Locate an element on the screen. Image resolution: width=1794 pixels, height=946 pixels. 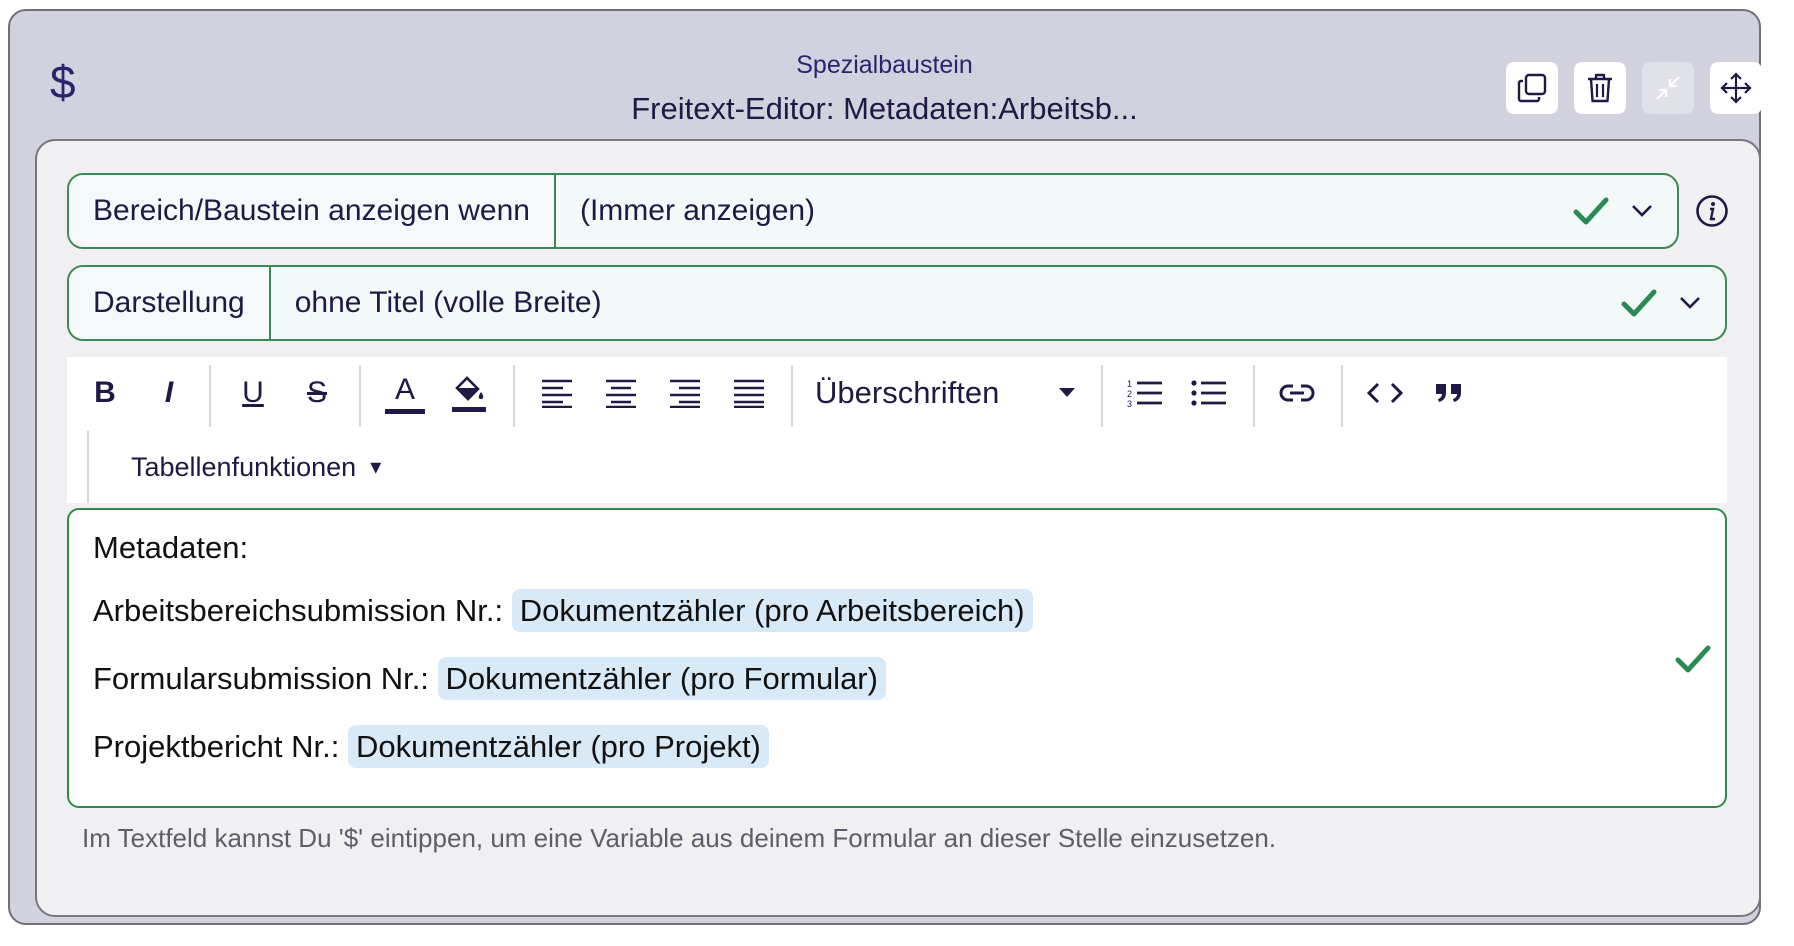
caret-down-icon: ▾ is located at coordinates (376, 466).